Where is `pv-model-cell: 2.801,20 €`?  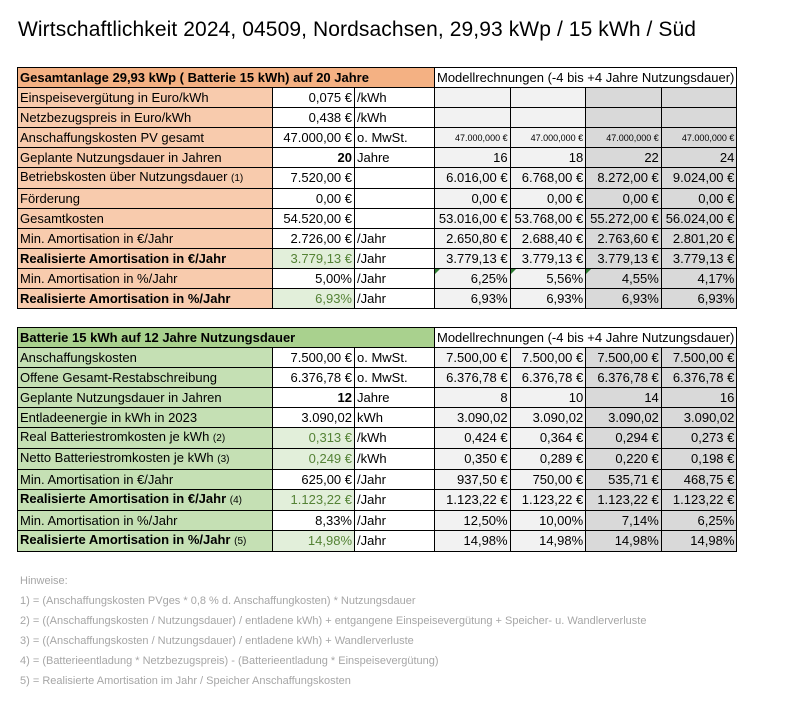 pv-model-cell: 2.801,20 € is located at coordinates (699, 238).